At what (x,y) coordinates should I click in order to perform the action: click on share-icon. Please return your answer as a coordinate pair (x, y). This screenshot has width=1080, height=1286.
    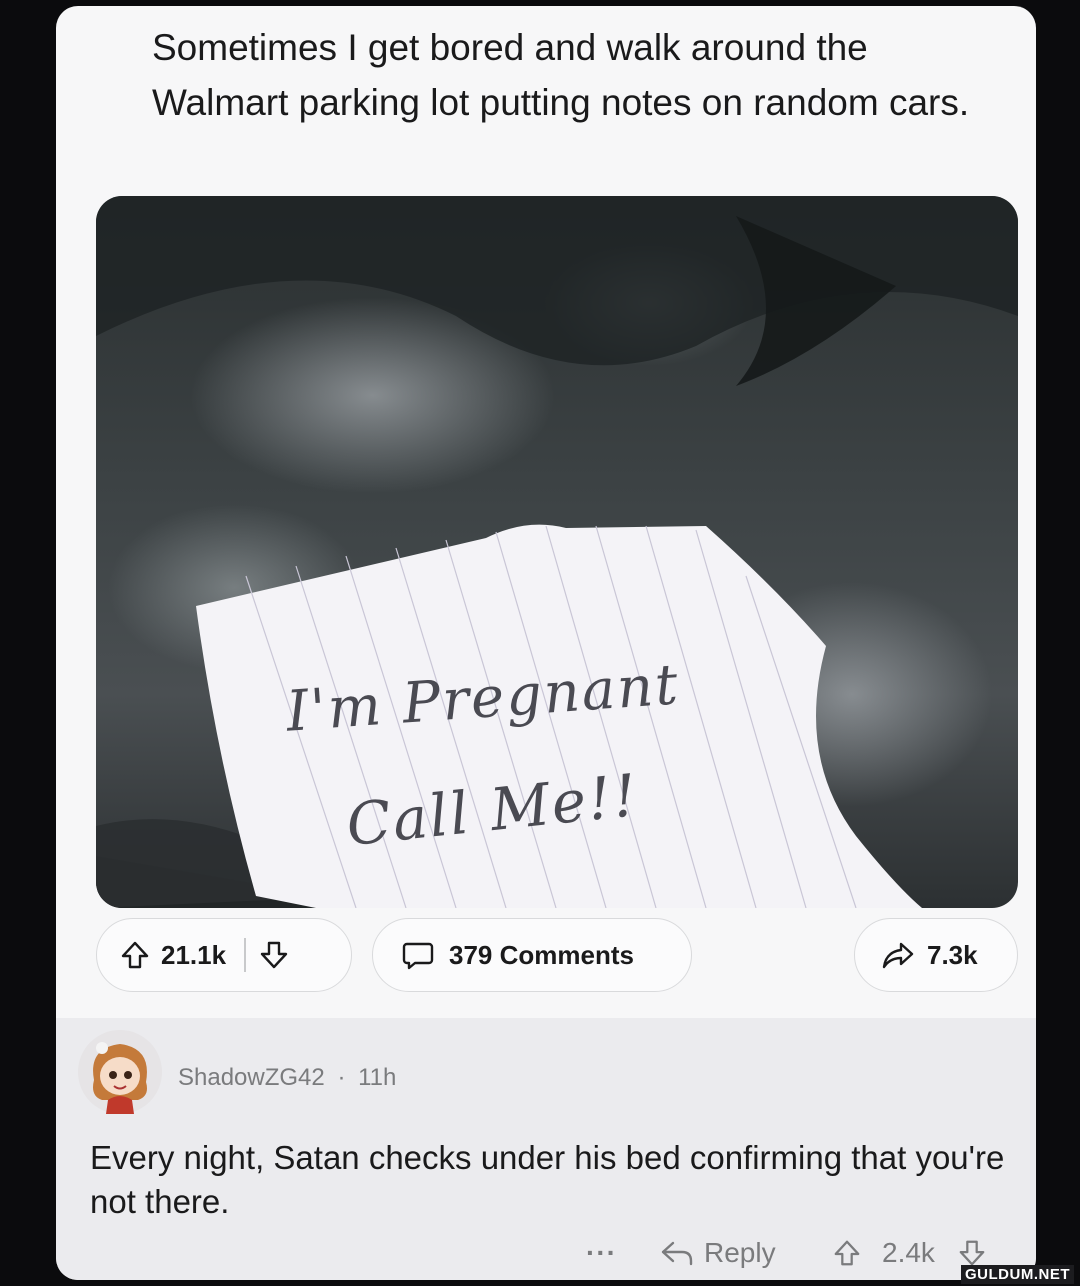
    Looking at the image, I should click on (898, 955).